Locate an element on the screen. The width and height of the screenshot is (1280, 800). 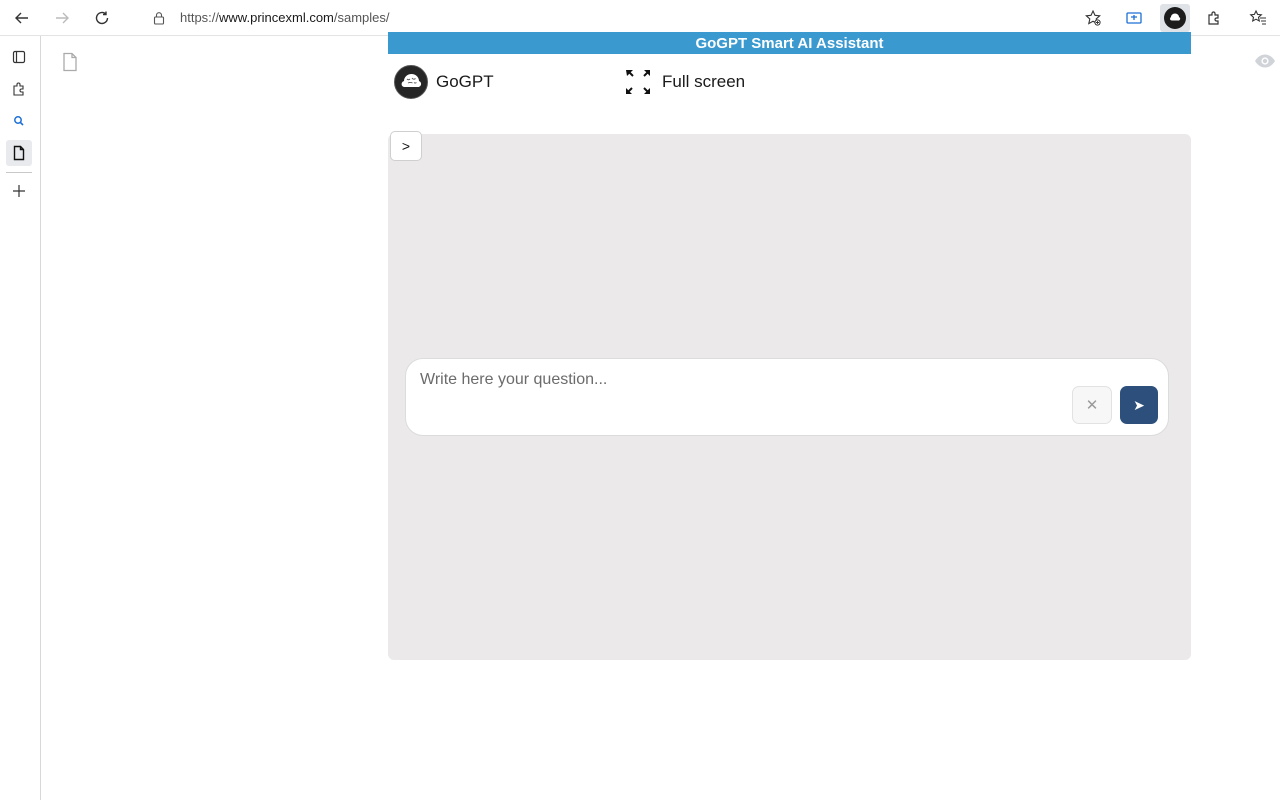
back-button is located at coordinates (22, 18).